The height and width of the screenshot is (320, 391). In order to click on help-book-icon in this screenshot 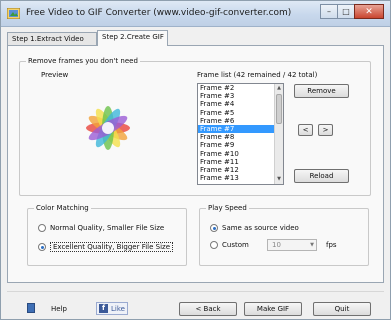, I will do `click(31, 308)`.